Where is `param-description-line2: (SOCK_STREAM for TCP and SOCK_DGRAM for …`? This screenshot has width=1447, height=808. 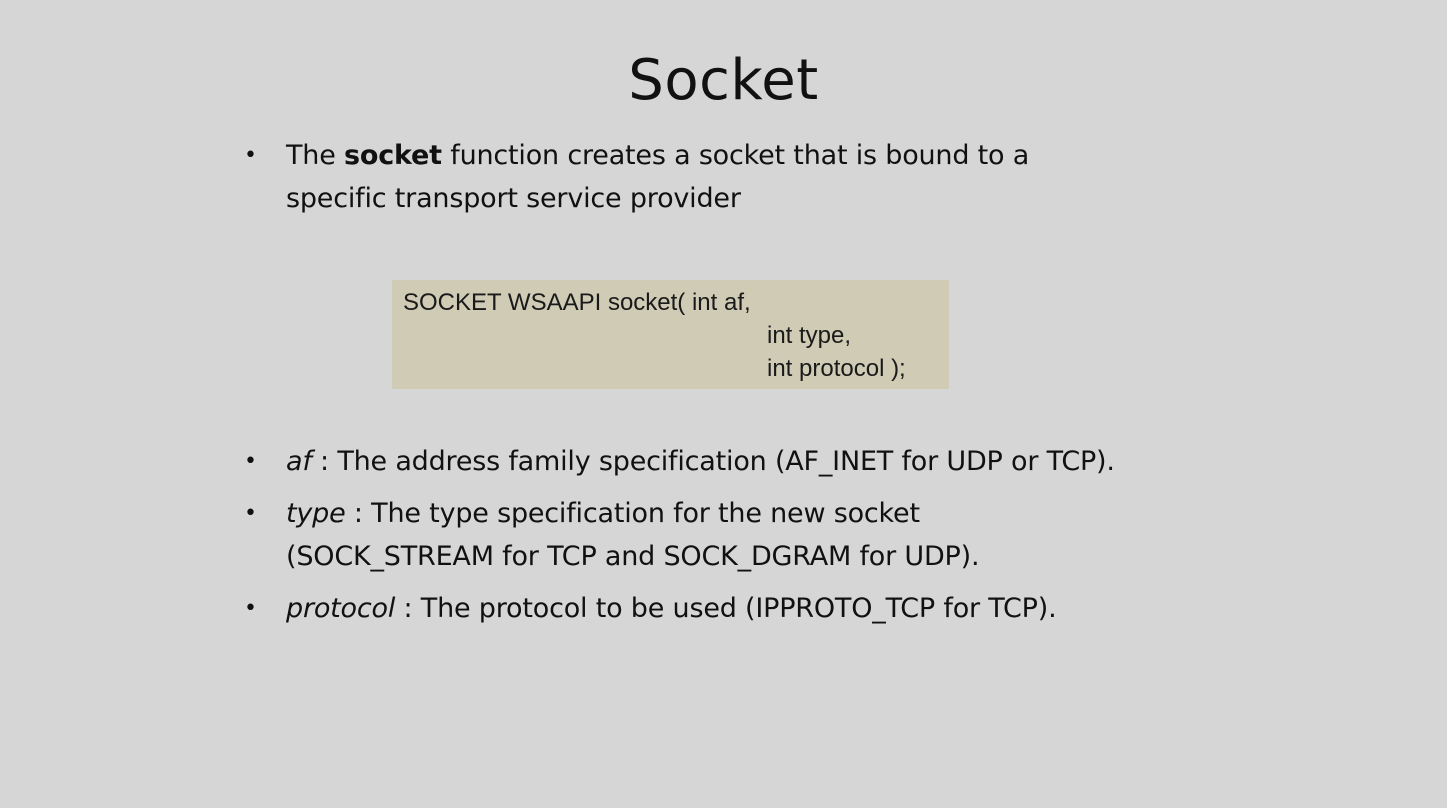 param-description-line2: (SOCK_STREAM for TCP and SOCK_DGRAM for … is located at coordinates (633, 556).